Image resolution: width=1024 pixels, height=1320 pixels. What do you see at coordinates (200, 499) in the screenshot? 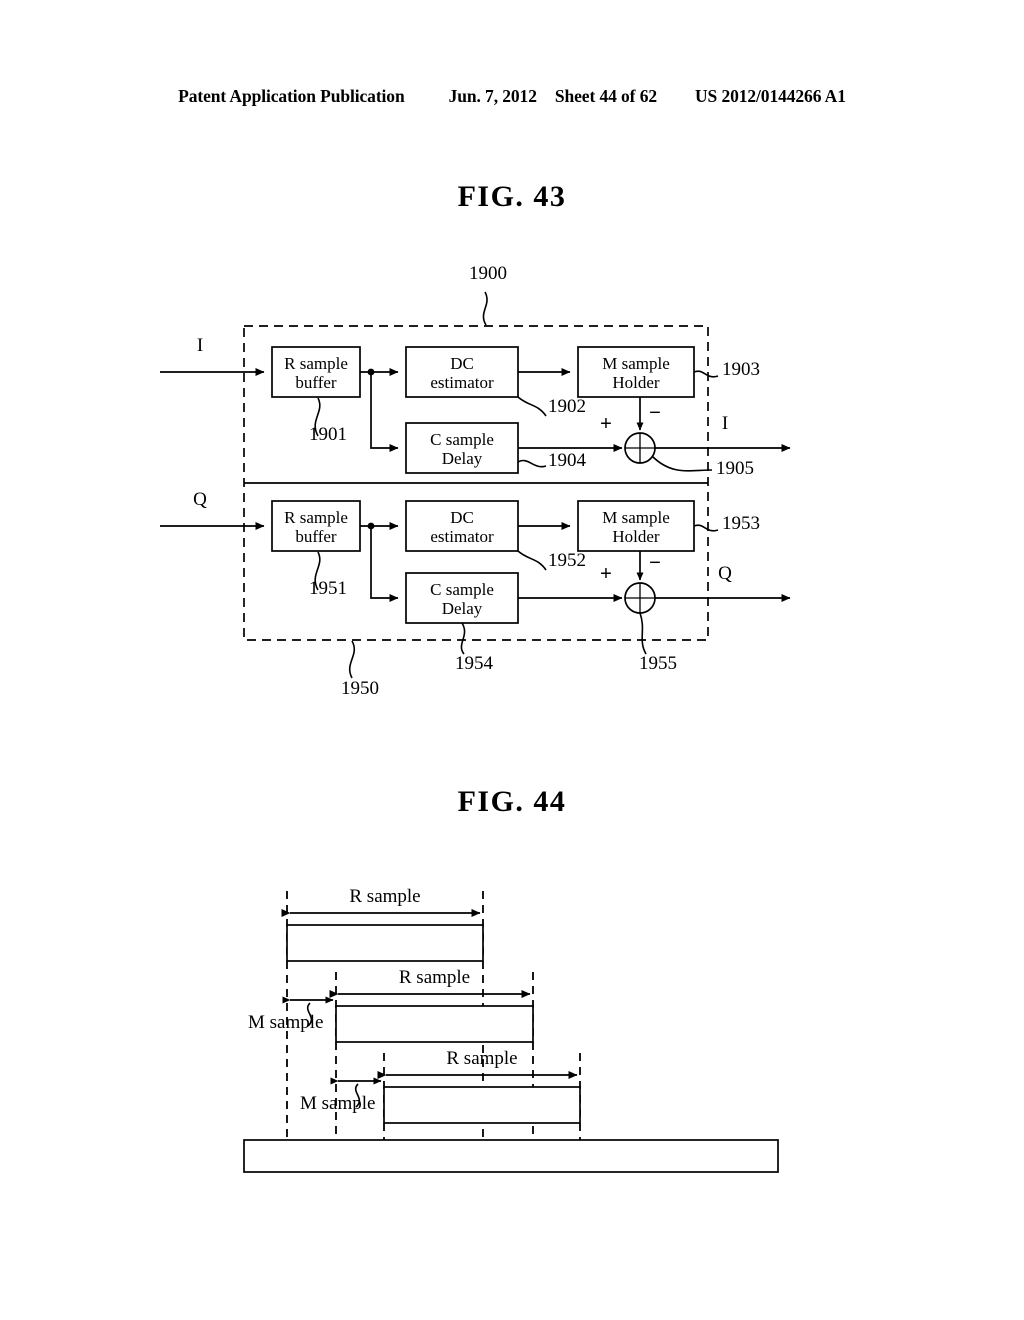
I see `input-label-q: Q` at bounding box center [200, 499].